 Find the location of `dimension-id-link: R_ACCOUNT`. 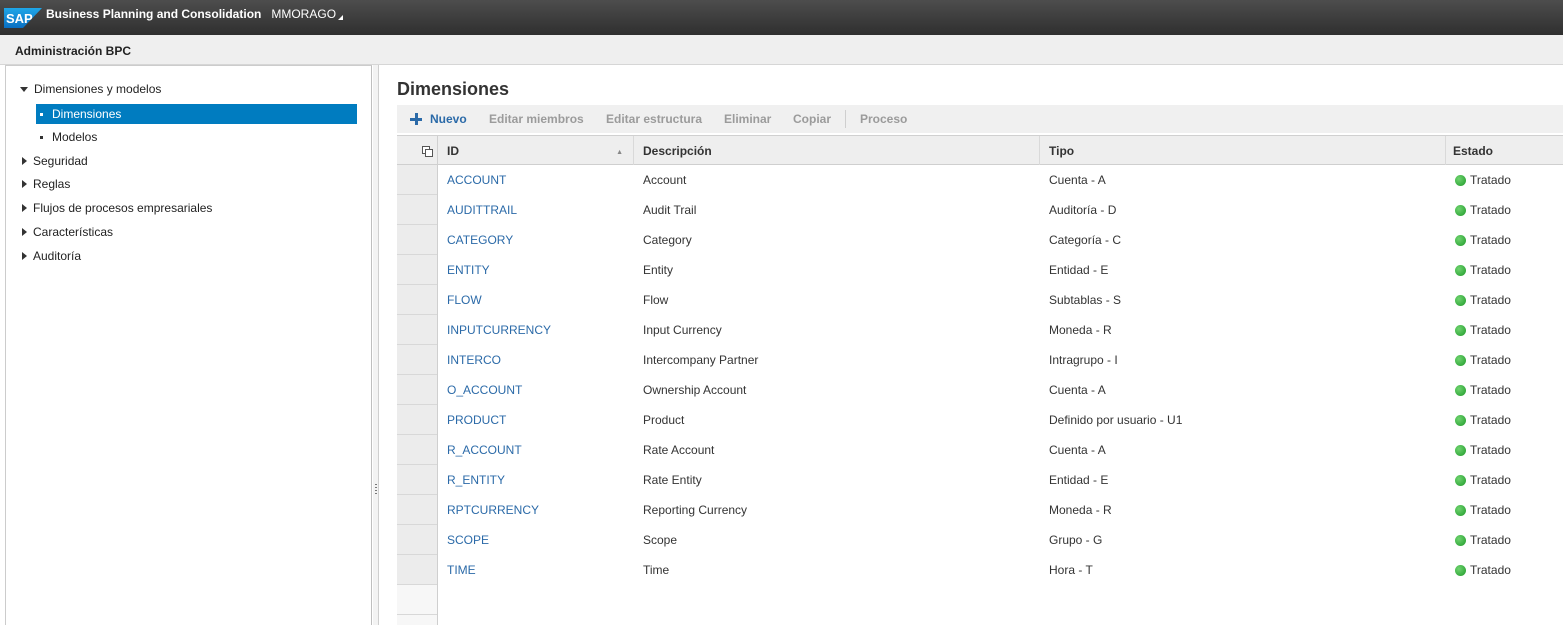

dimension-id-link: R_ACCOUNT is located at coordinates (484, 450).